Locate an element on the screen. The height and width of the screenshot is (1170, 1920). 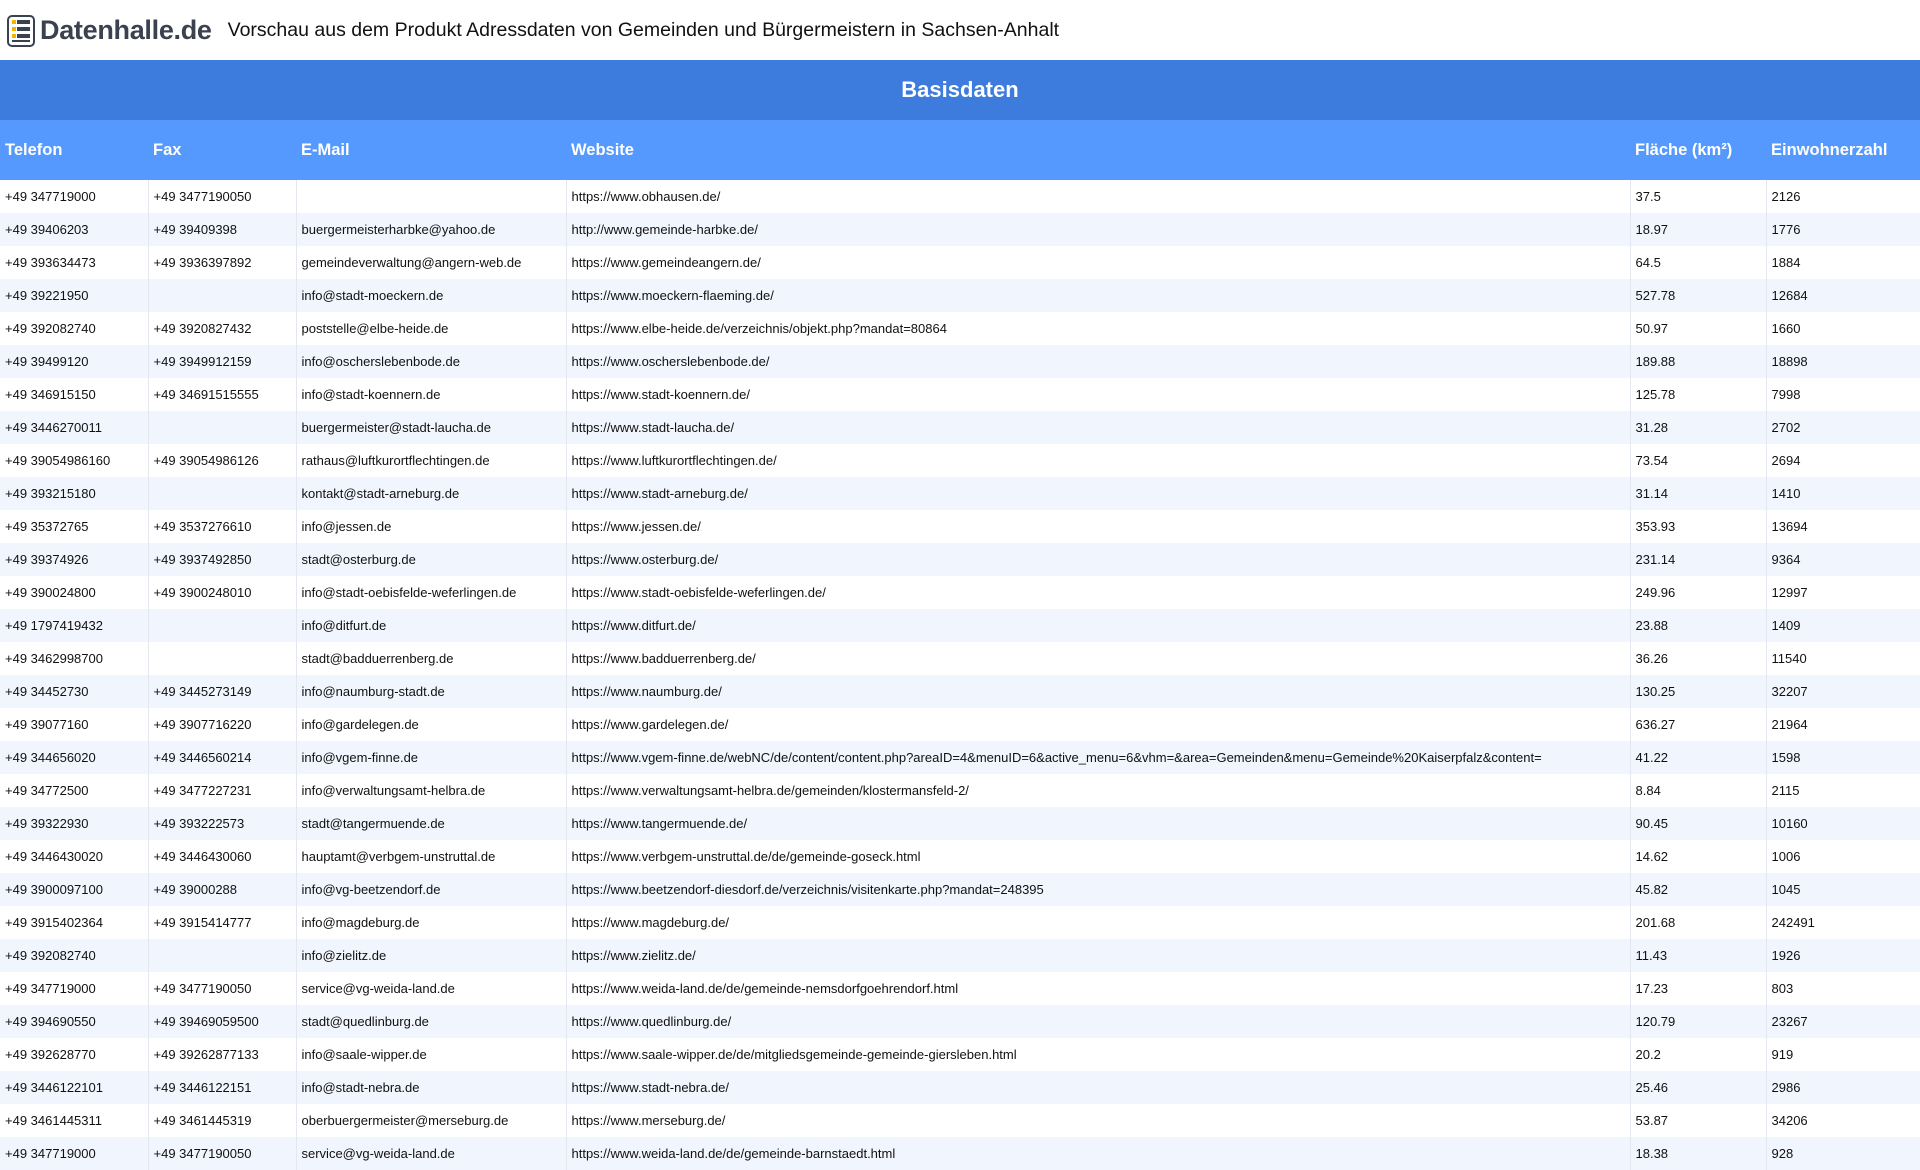
email-cell: poststelle@elbe-heide.de is located at coordinates (430, 328).